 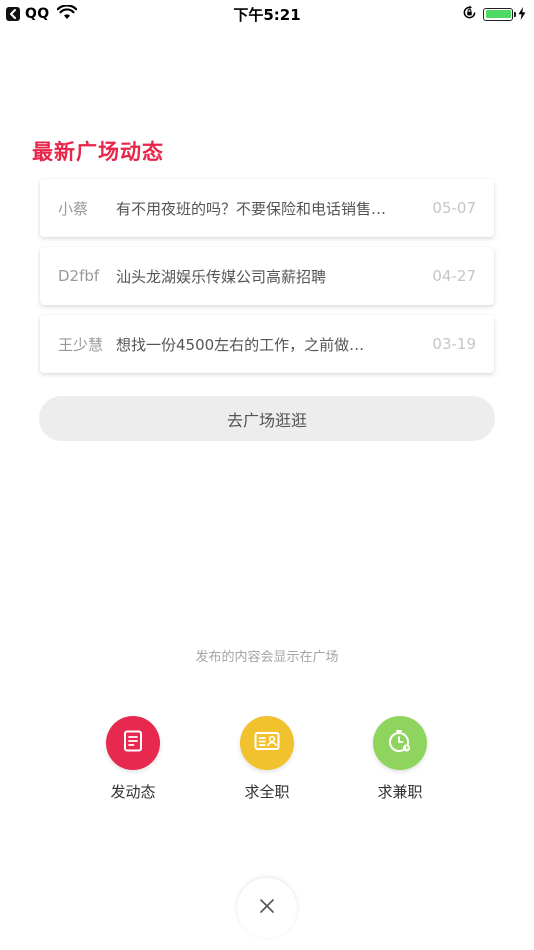 I want to click on id-card-icon, so click(x=267, y=743).